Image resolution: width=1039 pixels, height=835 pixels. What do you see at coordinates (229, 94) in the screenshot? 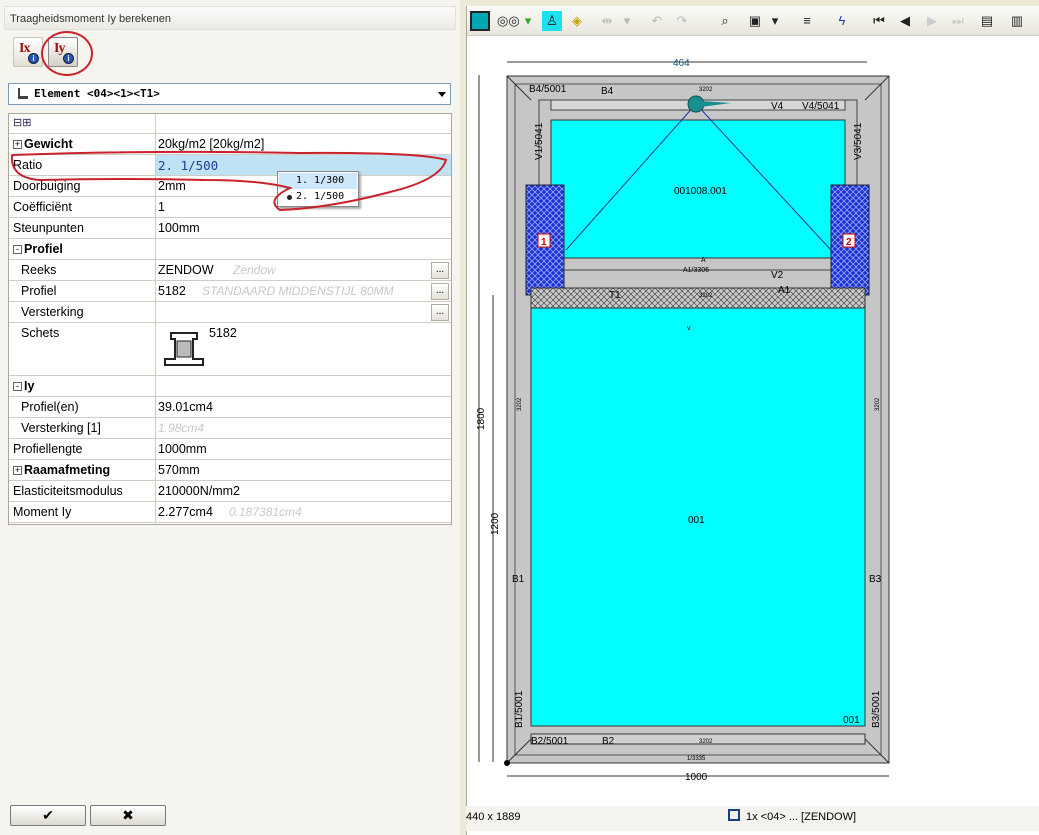
I see `element-select: Element <04><1><T1>` at bounding box center [229, 94].